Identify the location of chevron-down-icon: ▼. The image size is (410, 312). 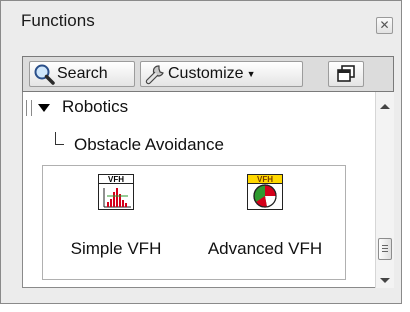
(251, 74).